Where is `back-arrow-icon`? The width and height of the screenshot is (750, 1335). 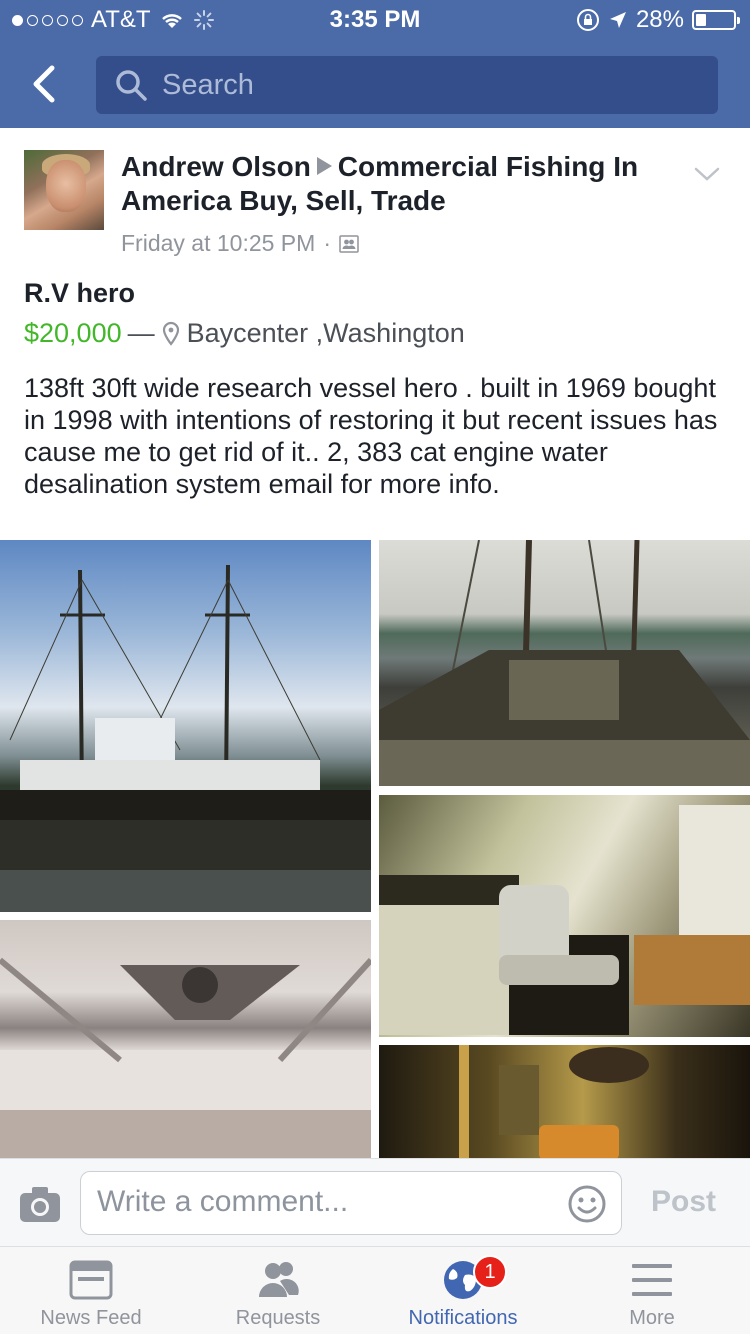
back-arrow-icon is located at coordinates (46, 84).